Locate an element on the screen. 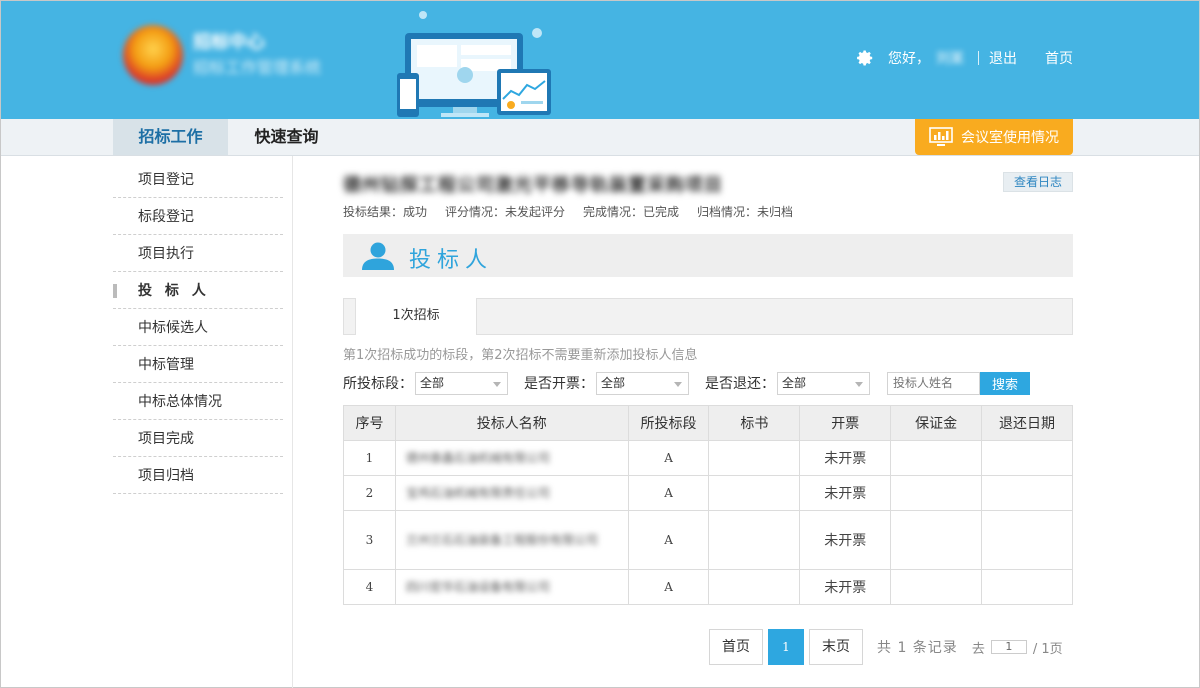 The width and height of the screenshot is (1200, 688). nav-tab-quick-query: 快速查询 is located at coordinates (286, 137).